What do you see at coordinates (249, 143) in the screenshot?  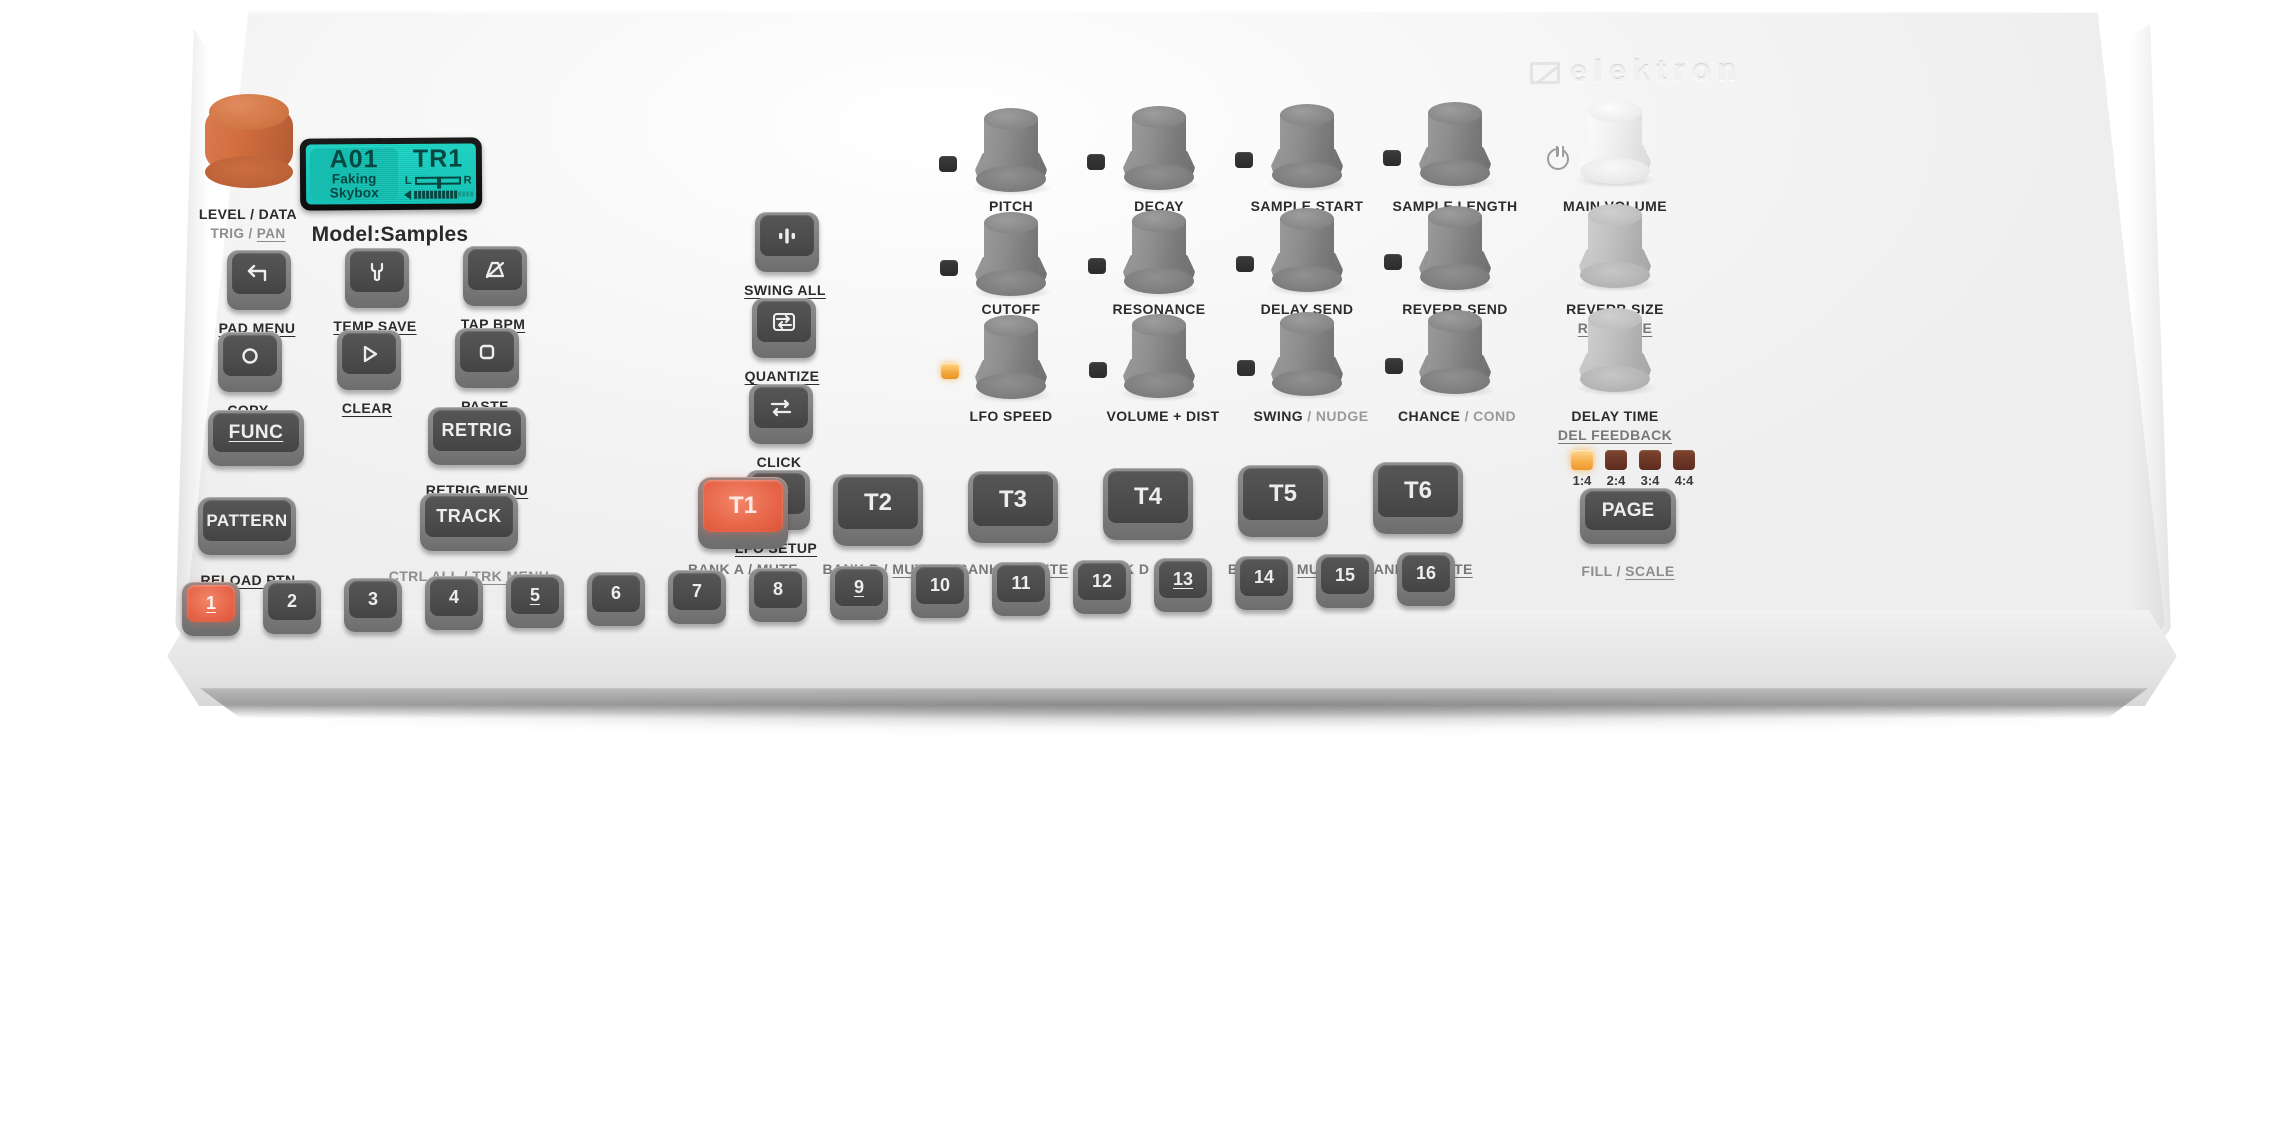 I see `level-data-encoder` at bounding box center [249, 143].